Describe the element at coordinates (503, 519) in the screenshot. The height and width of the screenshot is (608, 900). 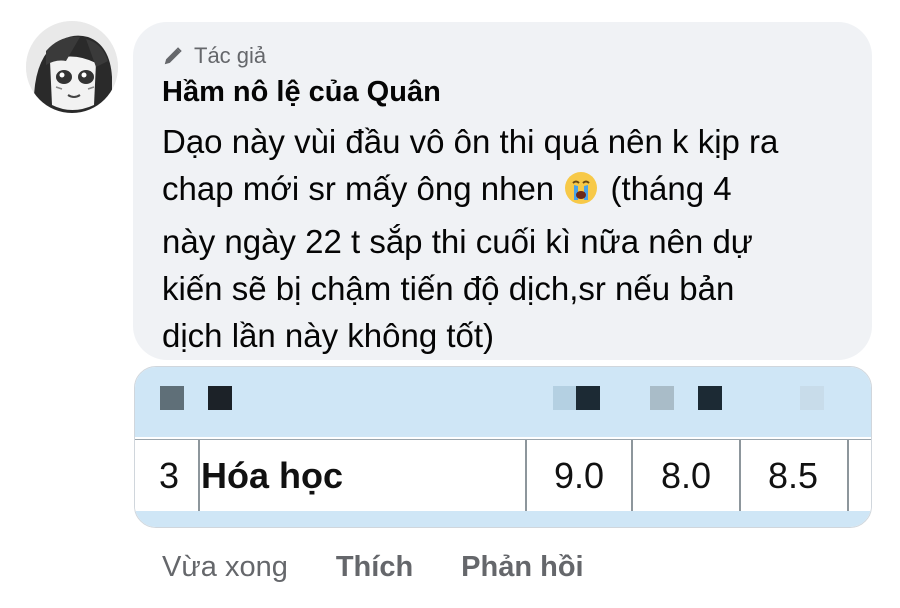
I see `table-footer` at that location.